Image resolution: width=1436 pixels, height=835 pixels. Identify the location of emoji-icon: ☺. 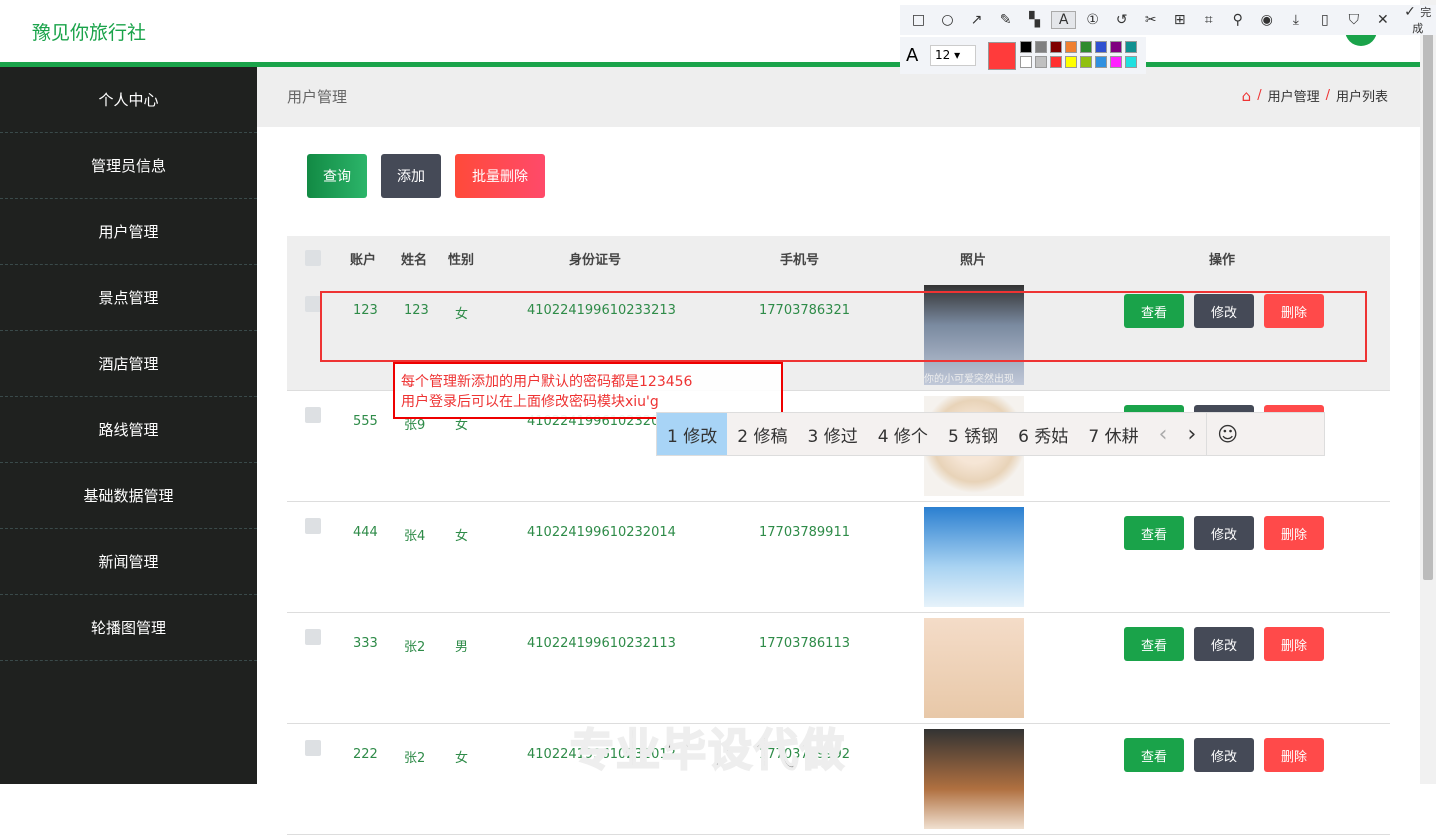
(1227, 434).